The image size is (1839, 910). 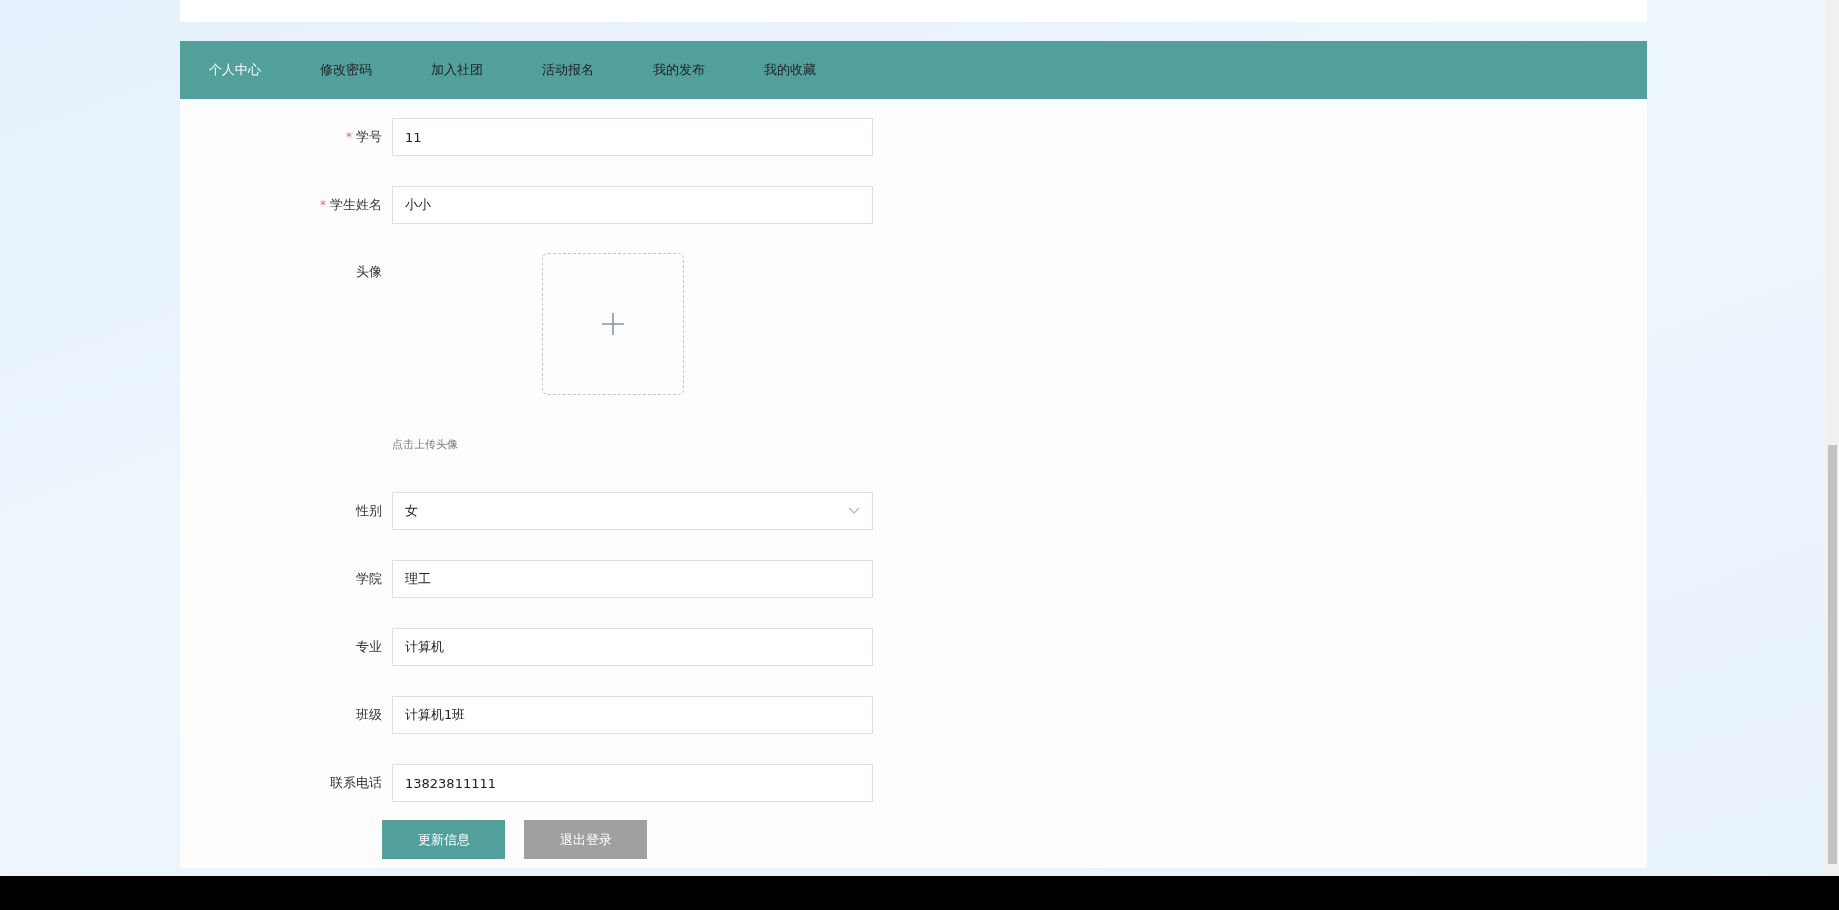 I want to click on field-label: 学生姓名, so click(x=356, y=205).